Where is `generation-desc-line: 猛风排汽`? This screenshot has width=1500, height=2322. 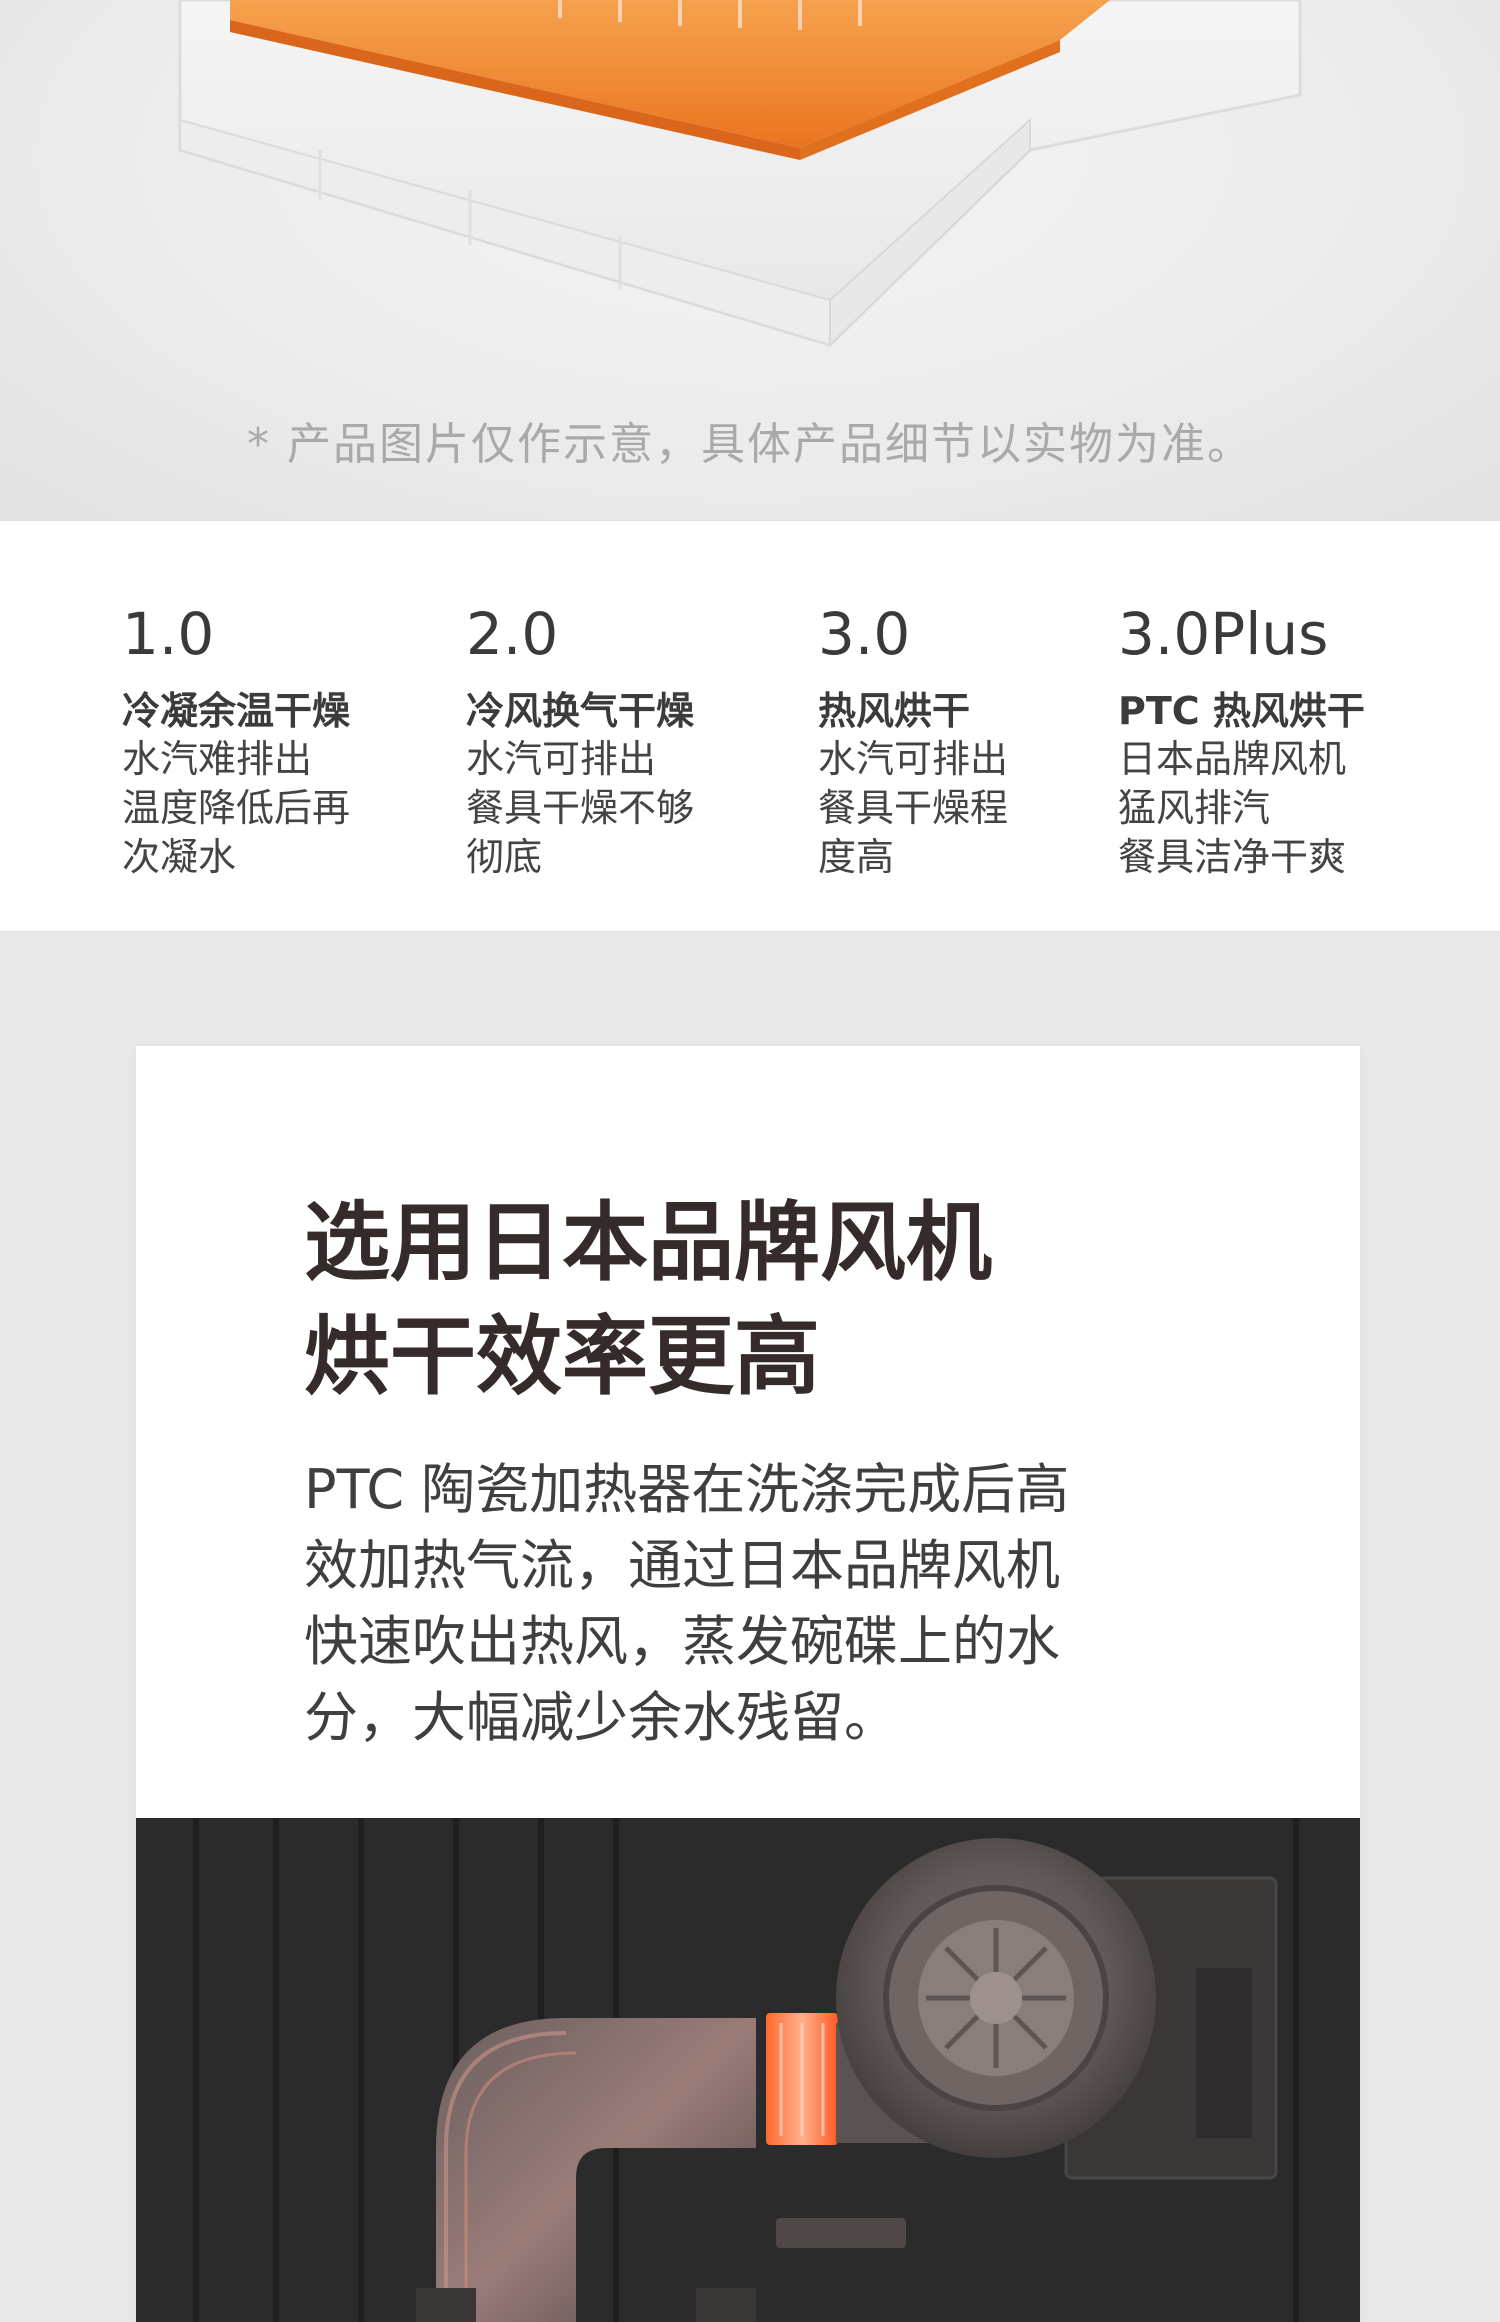
generation-desc-line: 猛风排汽 is located at coordinates (1194, 808).